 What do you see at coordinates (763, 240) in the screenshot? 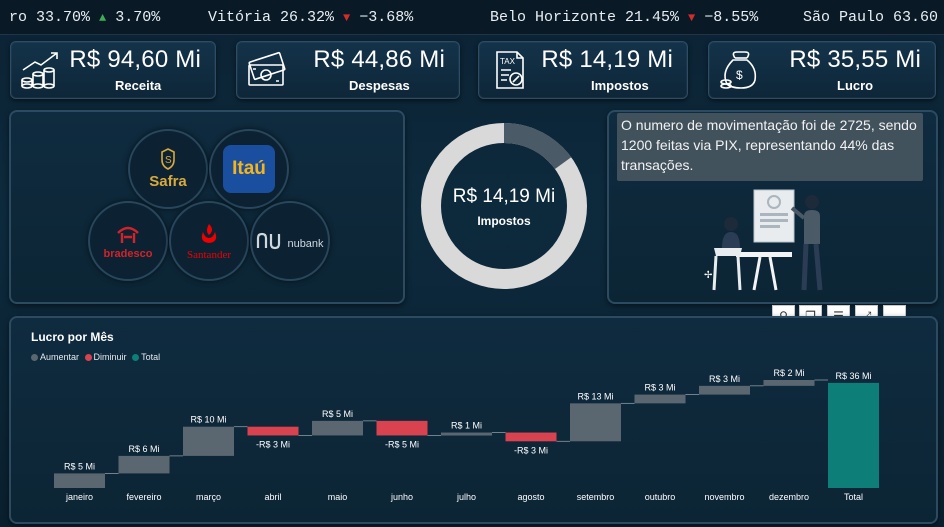
I see `meeting-illustration: ✢` at bounding box center [763, 240].